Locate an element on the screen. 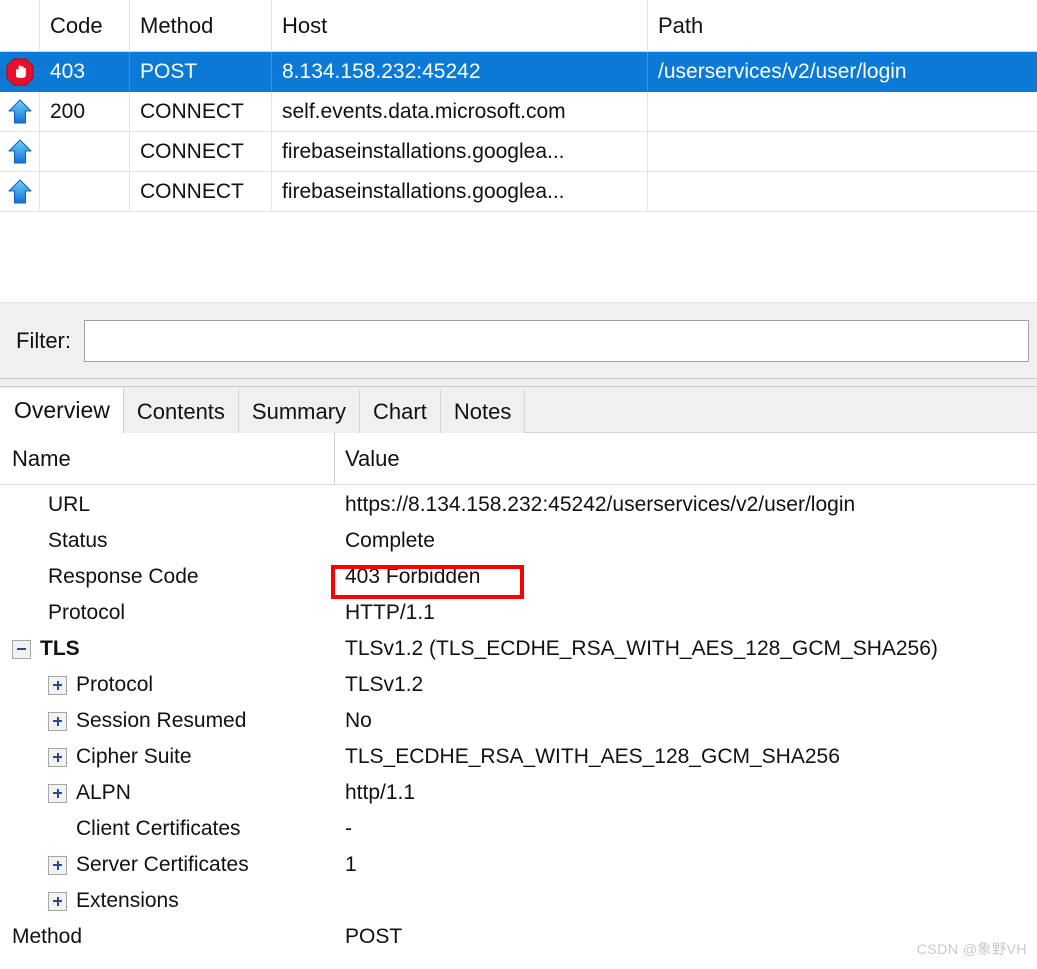 This screenshot has width=1037, height=969. column-header-method: Method is located at coordinates (201, 26).